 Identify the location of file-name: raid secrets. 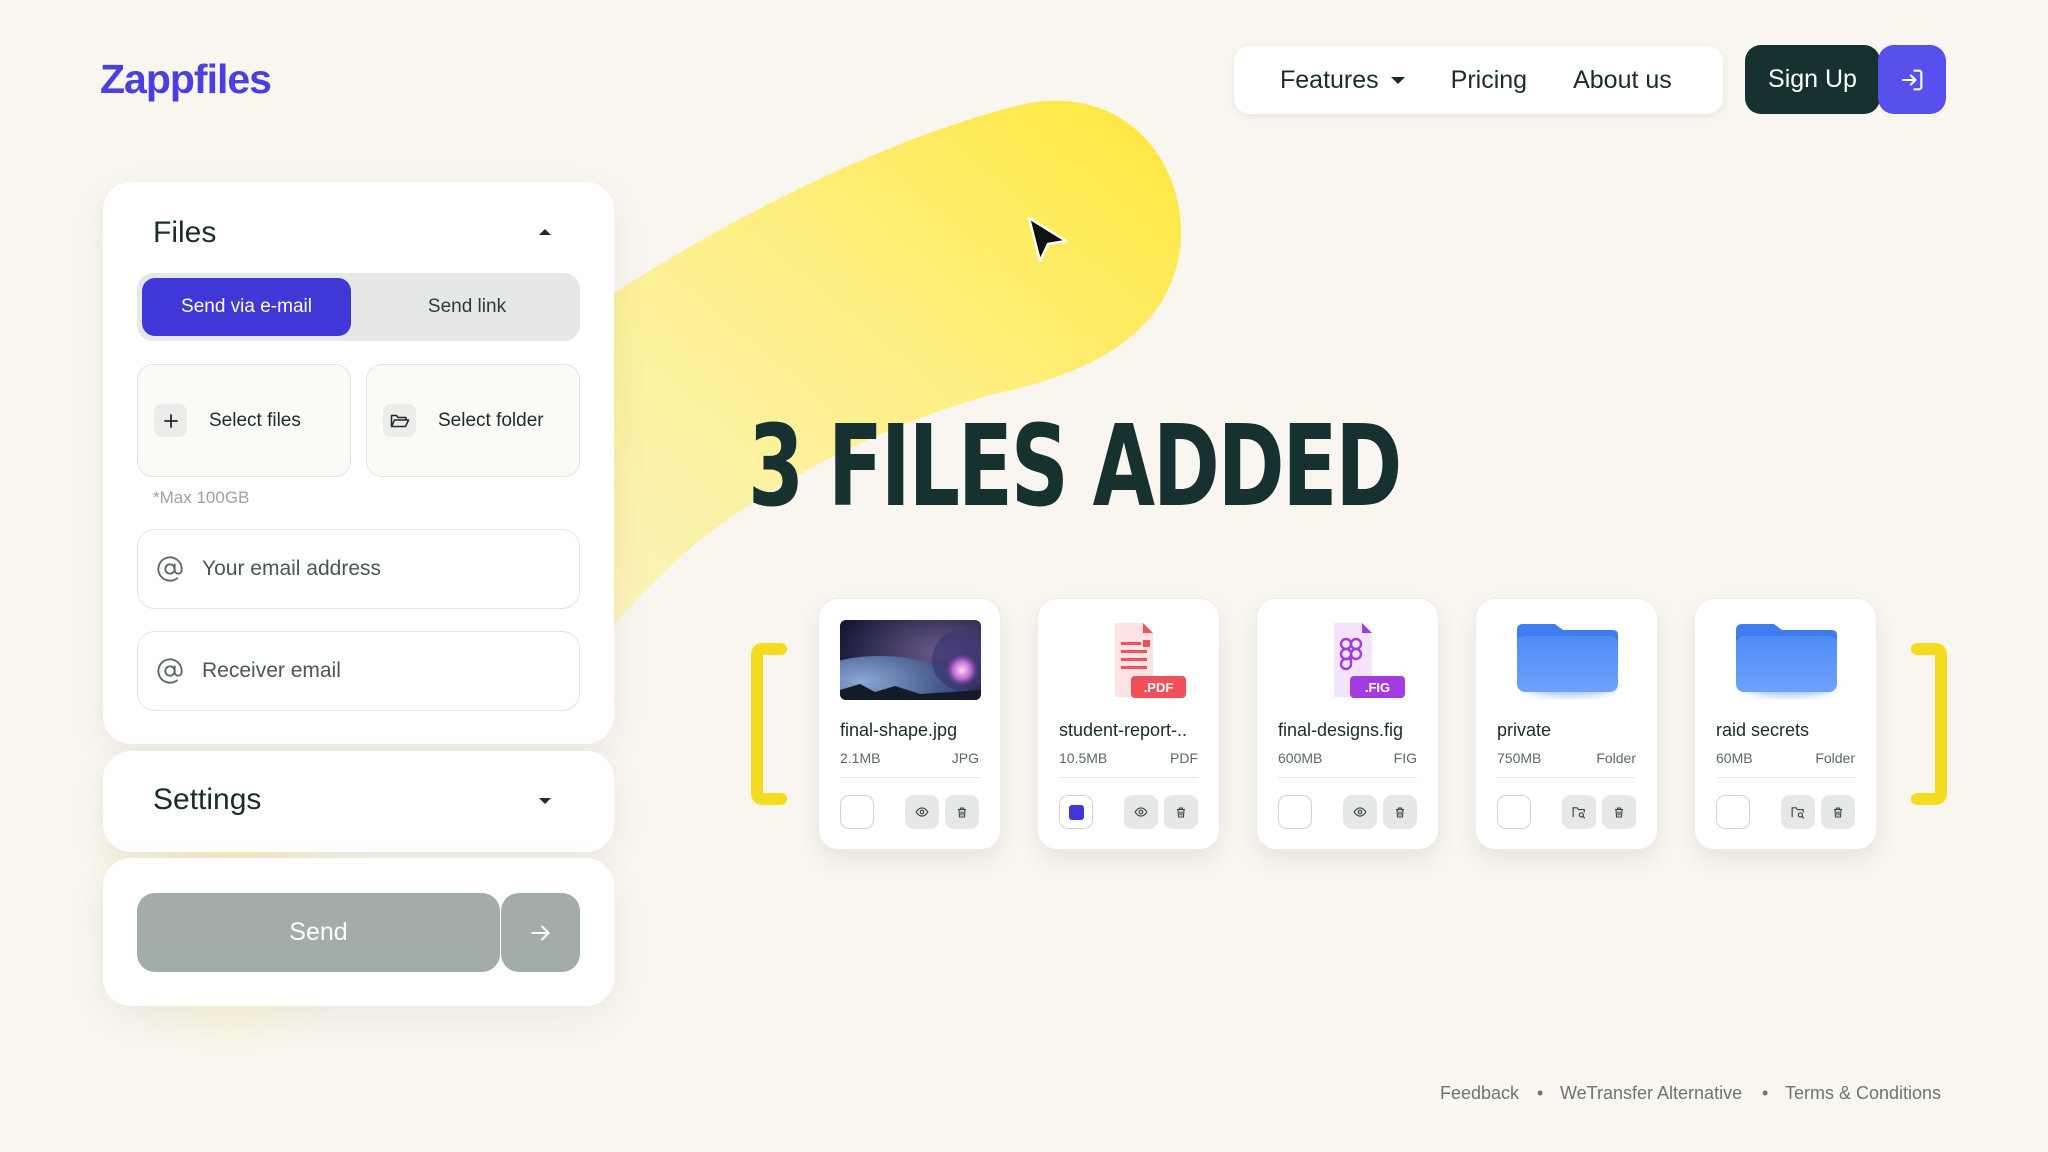
(1763, 730).